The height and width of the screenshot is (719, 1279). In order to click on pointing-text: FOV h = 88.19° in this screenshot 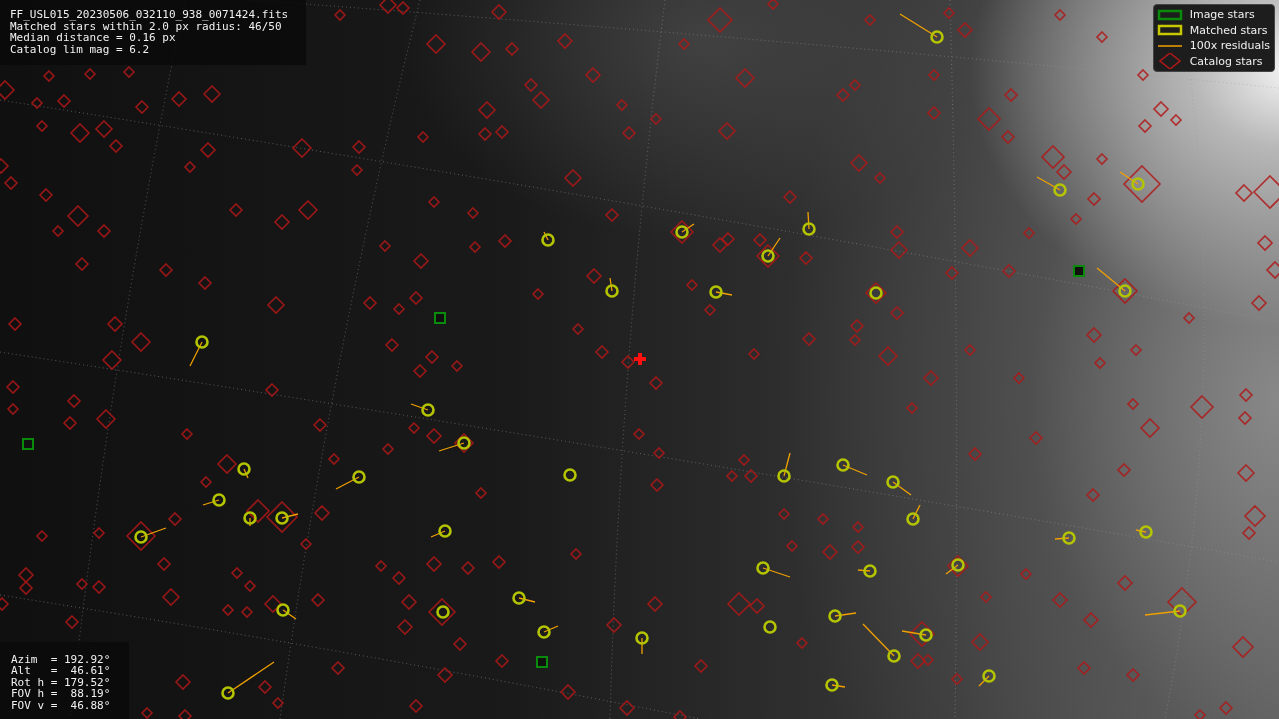, I will do `click(61, 694)`.